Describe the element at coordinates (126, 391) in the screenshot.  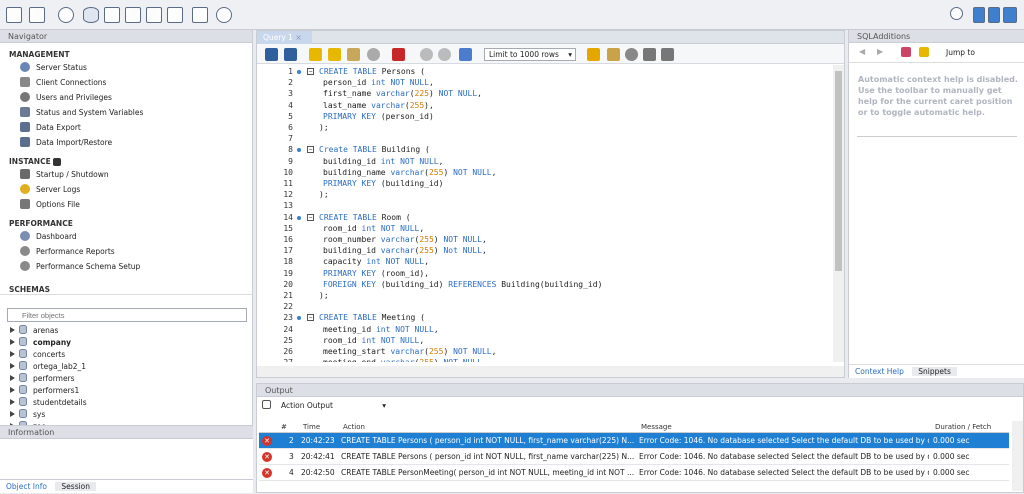
I see `schema-item: performers1` at that location.